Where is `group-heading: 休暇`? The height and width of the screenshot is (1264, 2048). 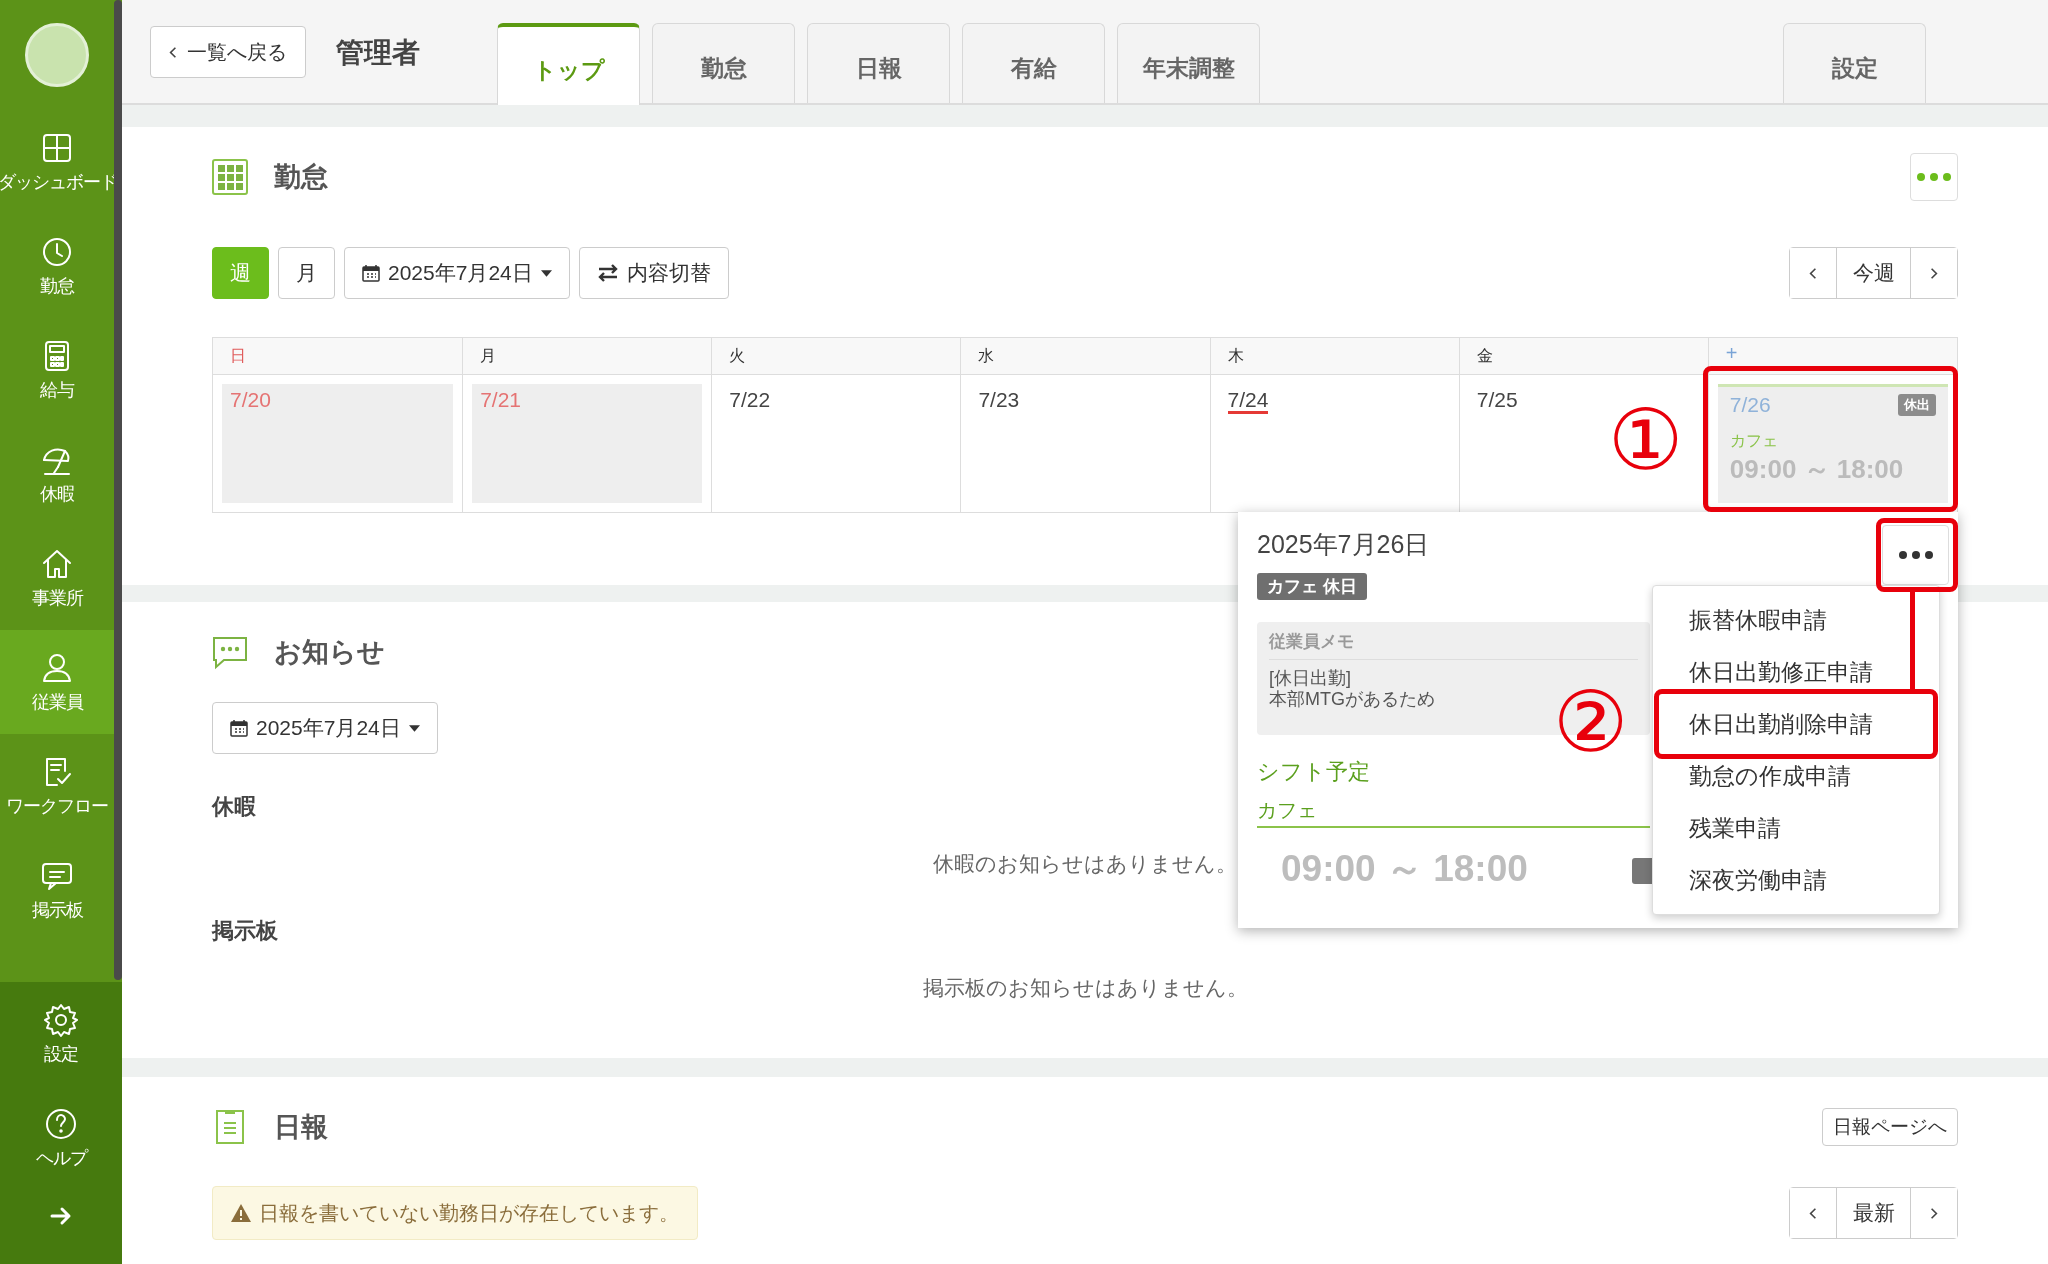
group-heading: 休暇 is located at coordinates (234, 807).